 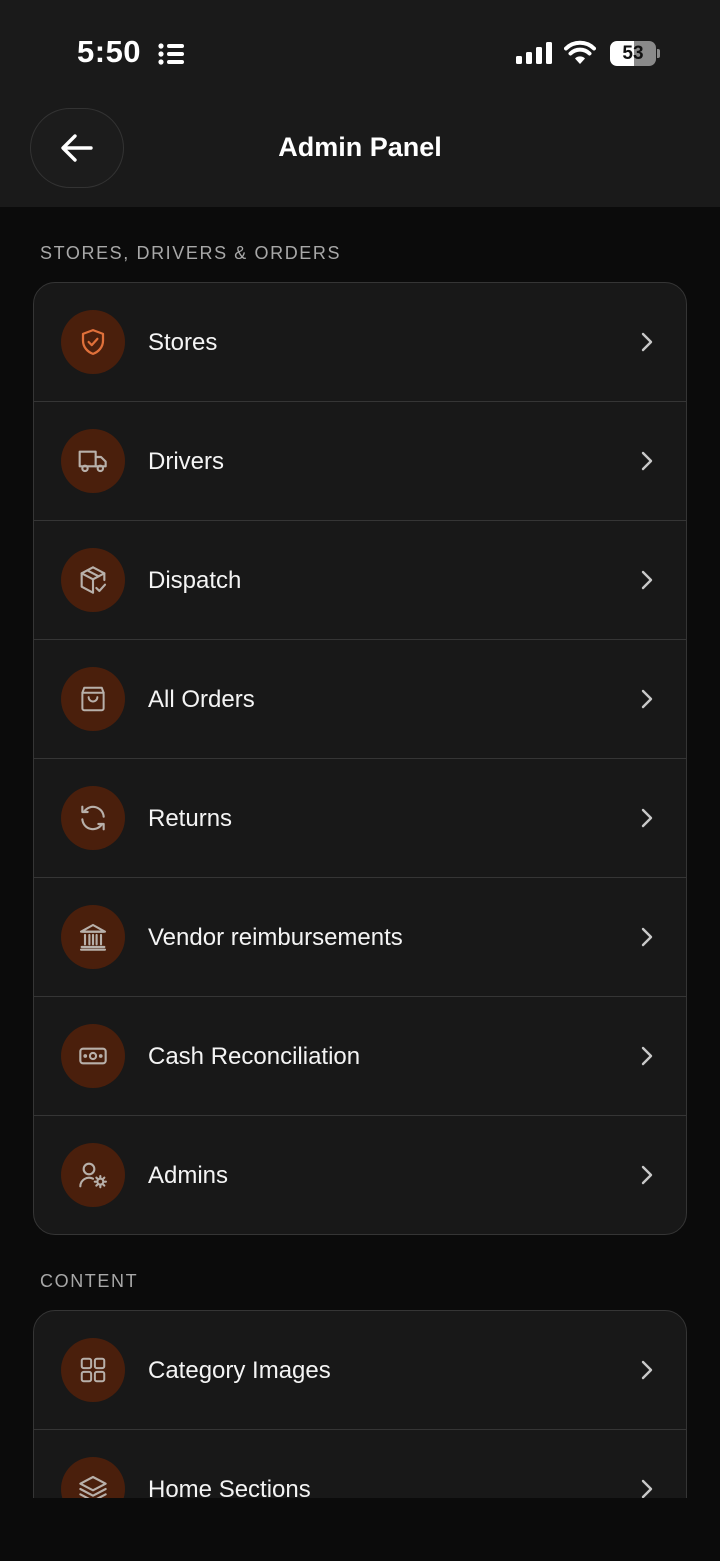 I want to click on battery-indicator: 53, so click(x=633, y=53).